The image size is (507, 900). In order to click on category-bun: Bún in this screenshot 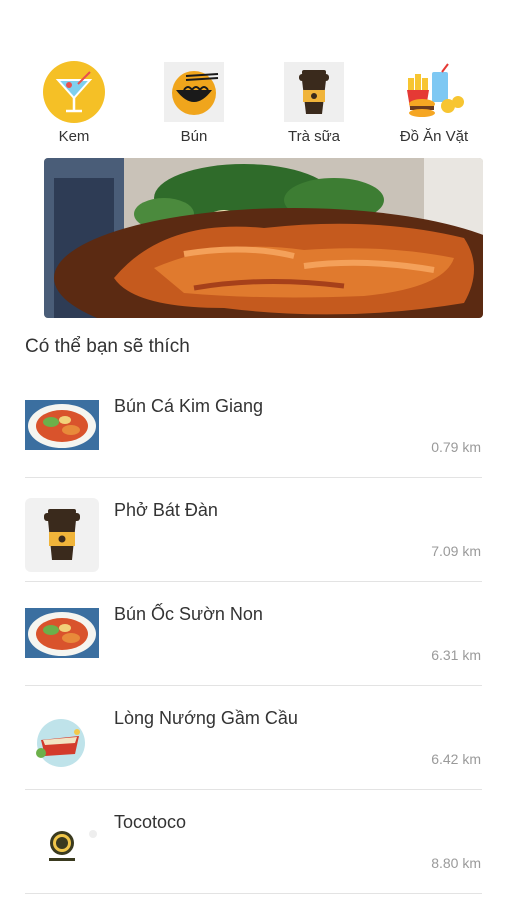, I will do `click(194, 102)`.